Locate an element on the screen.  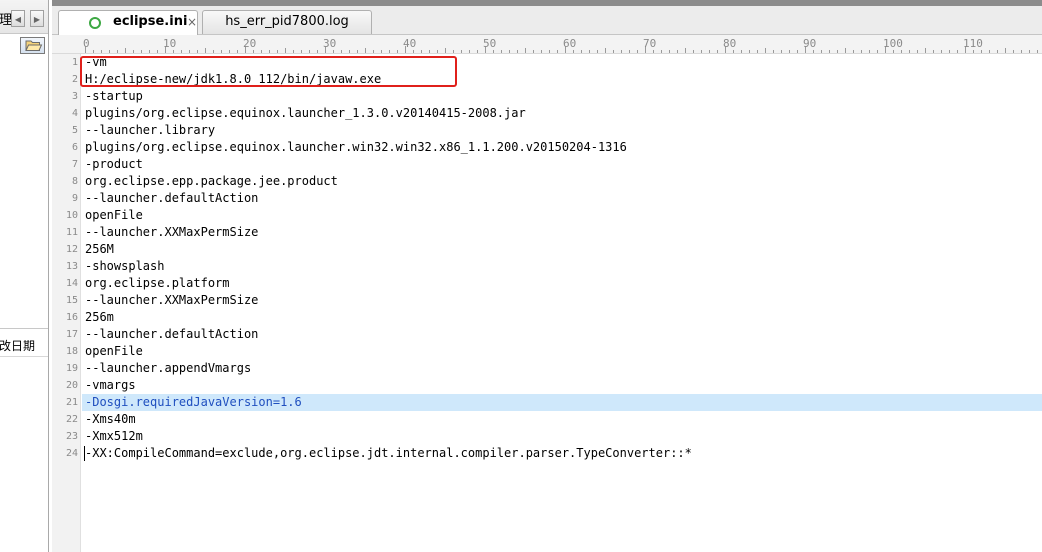
line-number: 20 is located at coordinates (71, 385).